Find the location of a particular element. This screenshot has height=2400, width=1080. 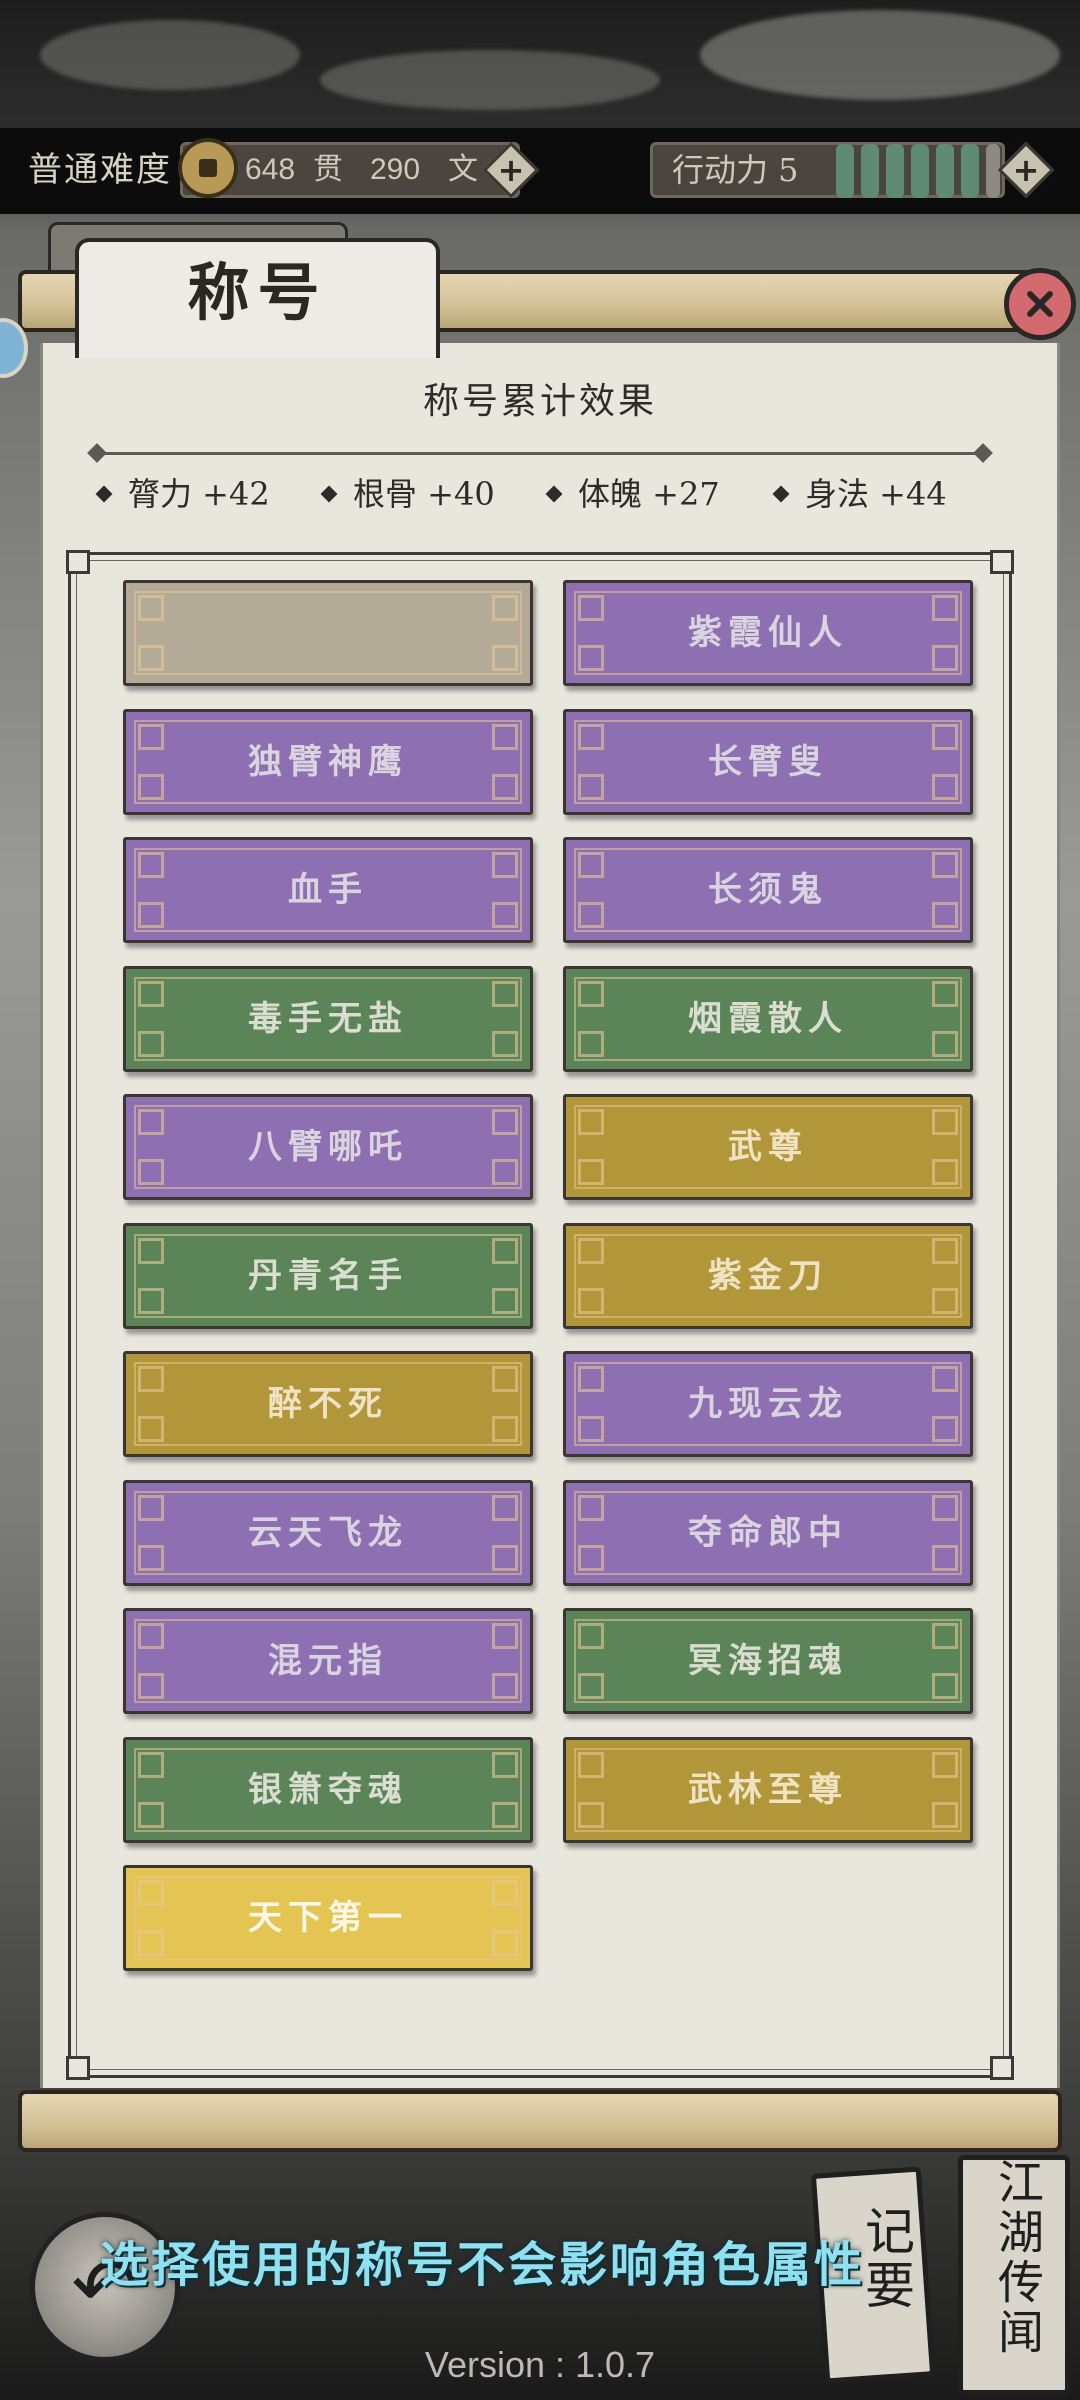

title-button: 云天飞龙 is located at coordinates (328, 1533).